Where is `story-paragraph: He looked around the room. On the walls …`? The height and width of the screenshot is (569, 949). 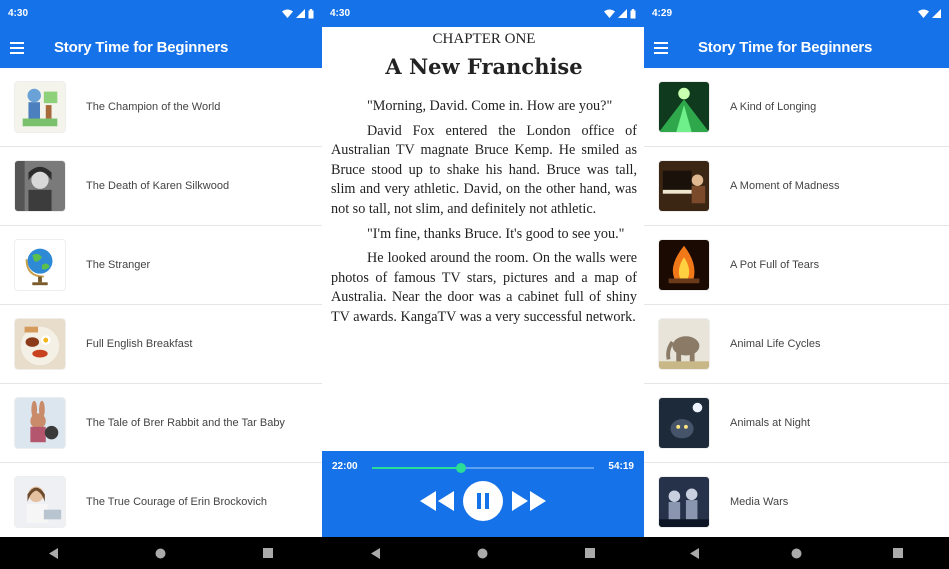
story-paragraph: He looked around the room. On the walls … is located at coordinates (484, 287).